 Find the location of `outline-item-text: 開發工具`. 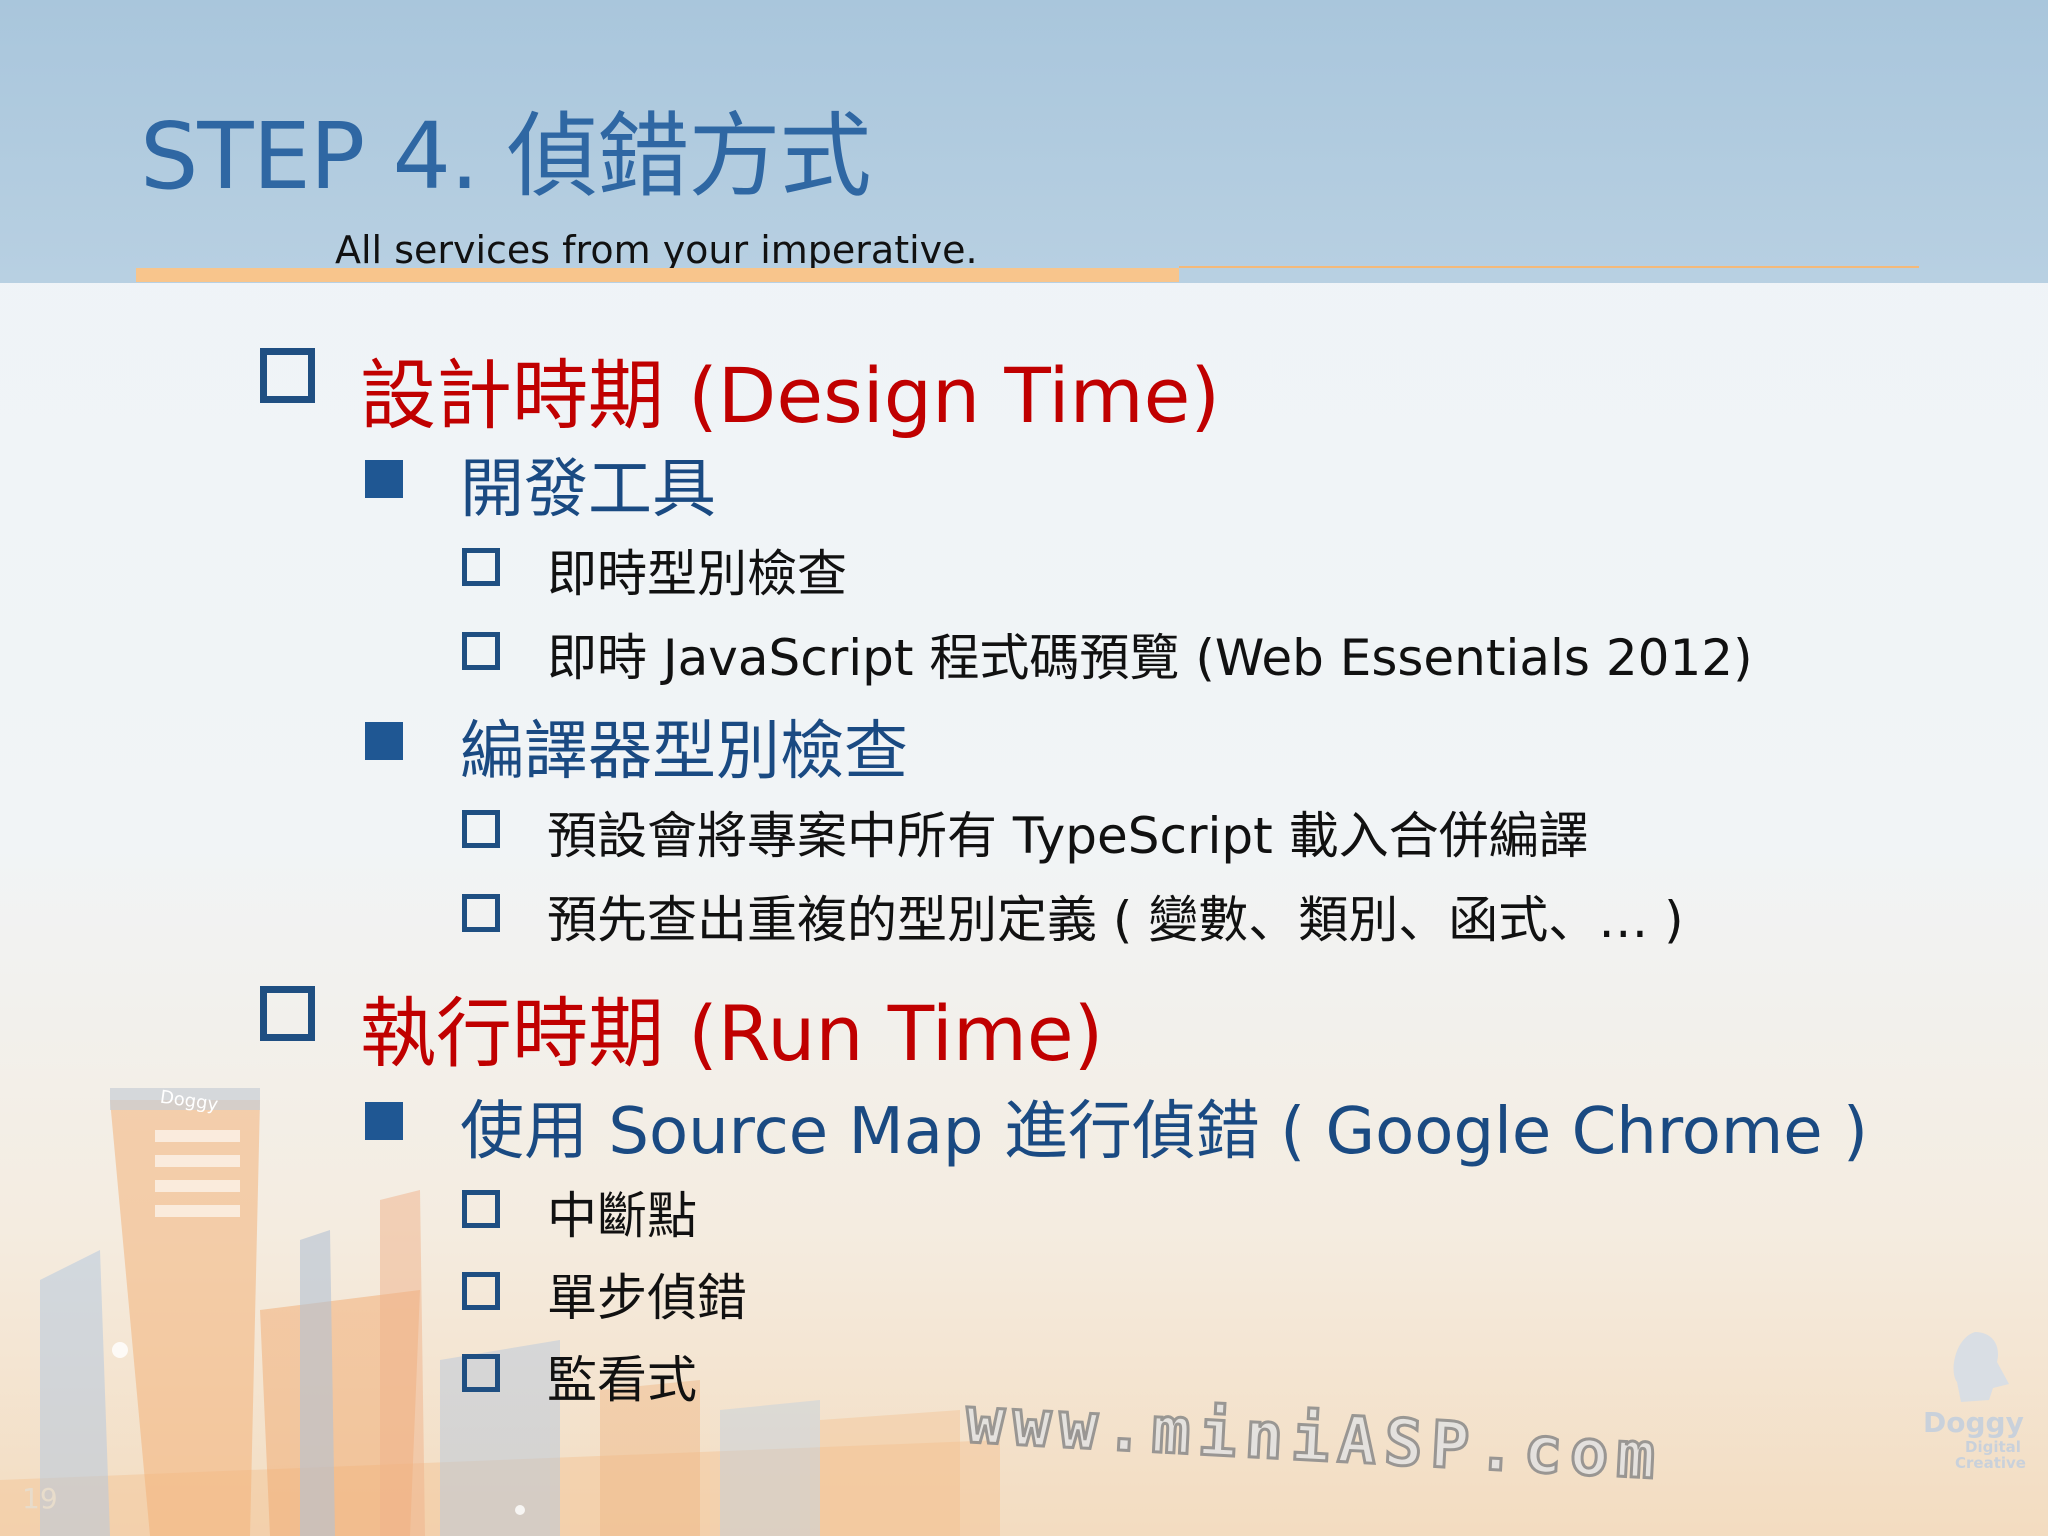

outline-item-text: 開發工具 is located at coordinates (588, 490).